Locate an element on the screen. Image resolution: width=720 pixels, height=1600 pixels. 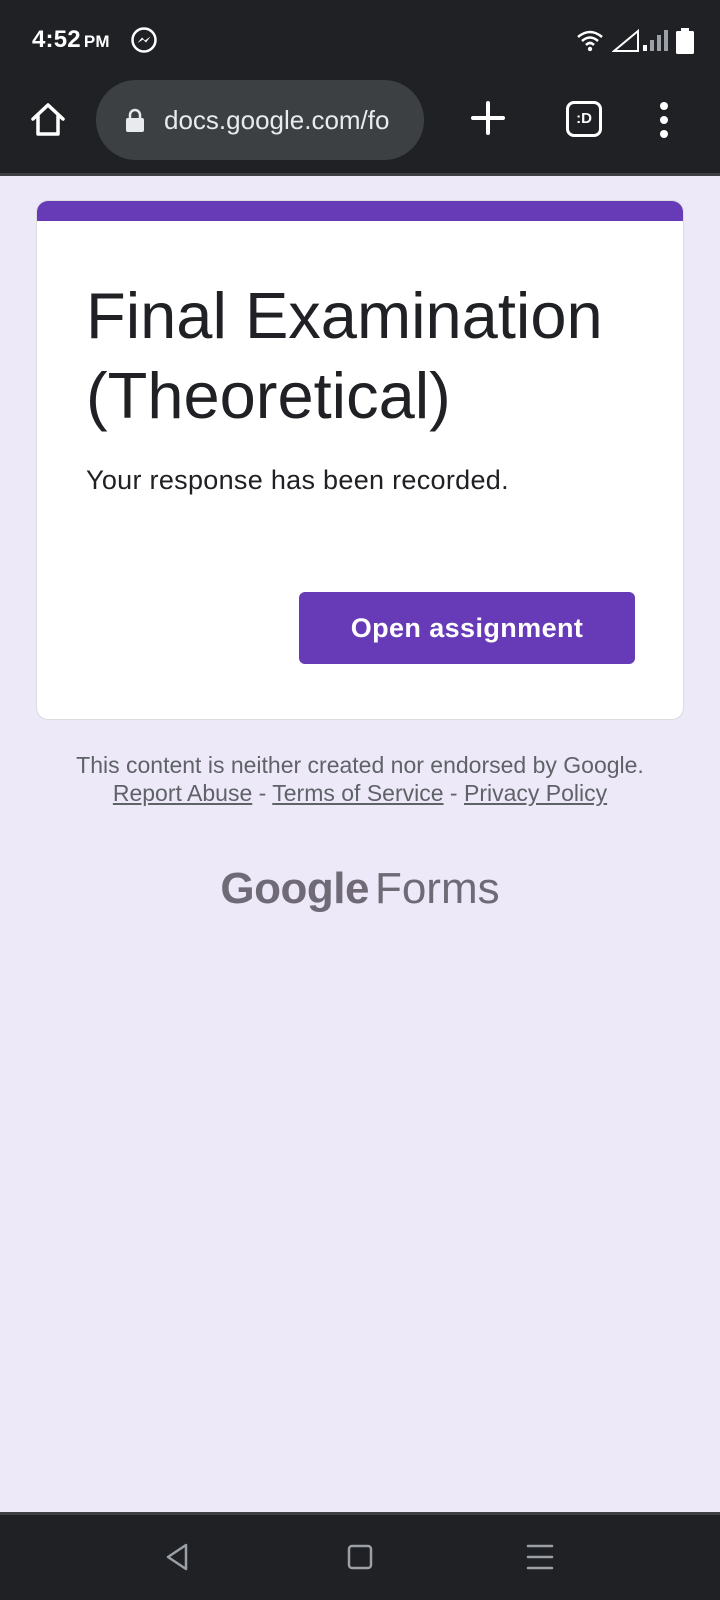
system-nav-bar is located at coordinates (360, 1556).